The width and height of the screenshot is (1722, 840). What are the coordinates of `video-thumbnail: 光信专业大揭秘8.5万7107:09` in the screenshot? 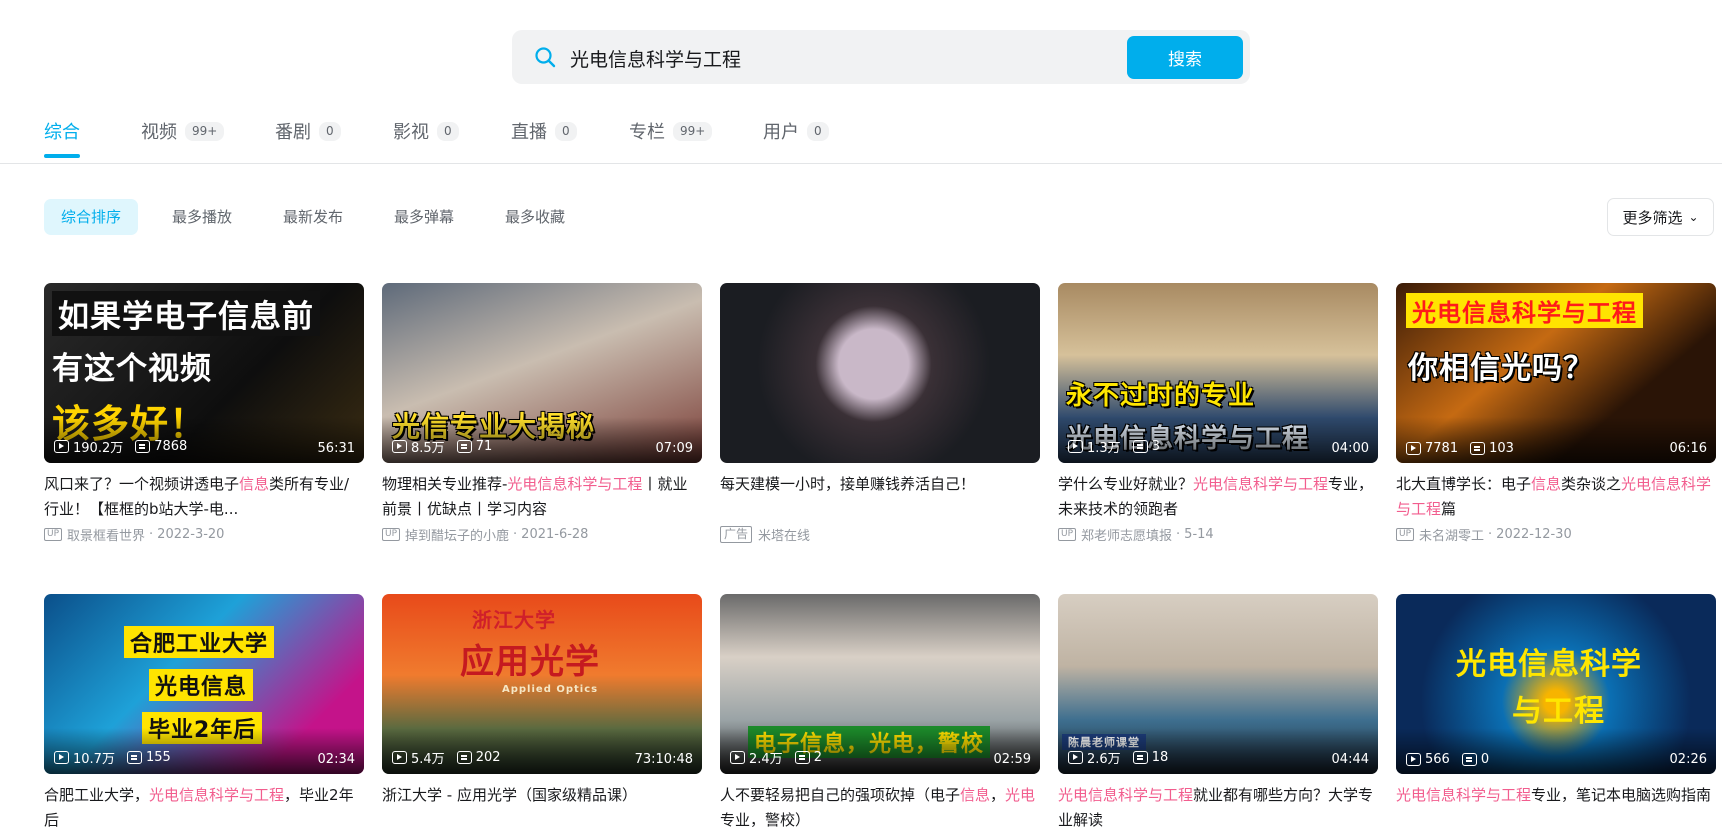 It's located at (542, 373).